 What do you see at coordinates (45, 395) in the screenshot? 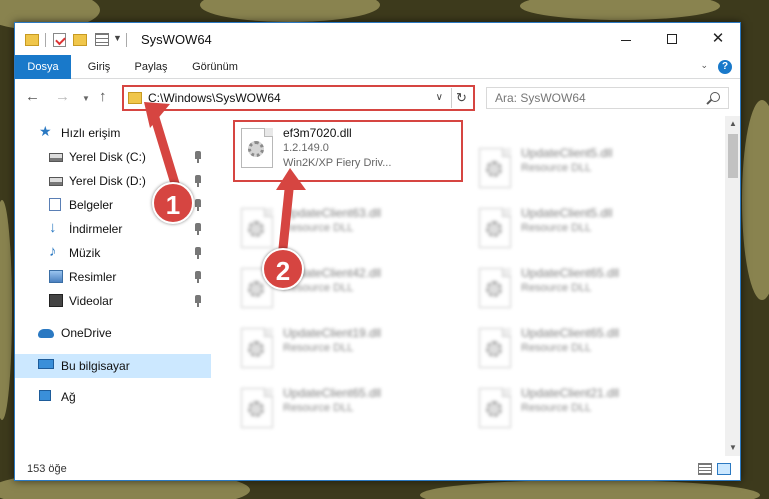
I see `network-icon` at bounding box center [45, 395].